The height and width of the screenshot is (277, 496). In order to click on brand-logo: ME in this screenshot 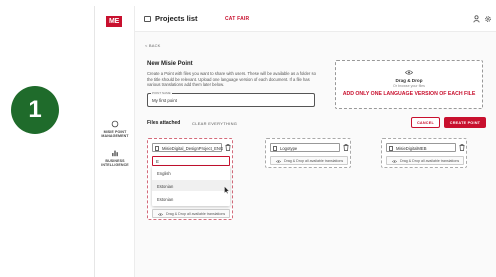, I will do `click(114, 21)`.